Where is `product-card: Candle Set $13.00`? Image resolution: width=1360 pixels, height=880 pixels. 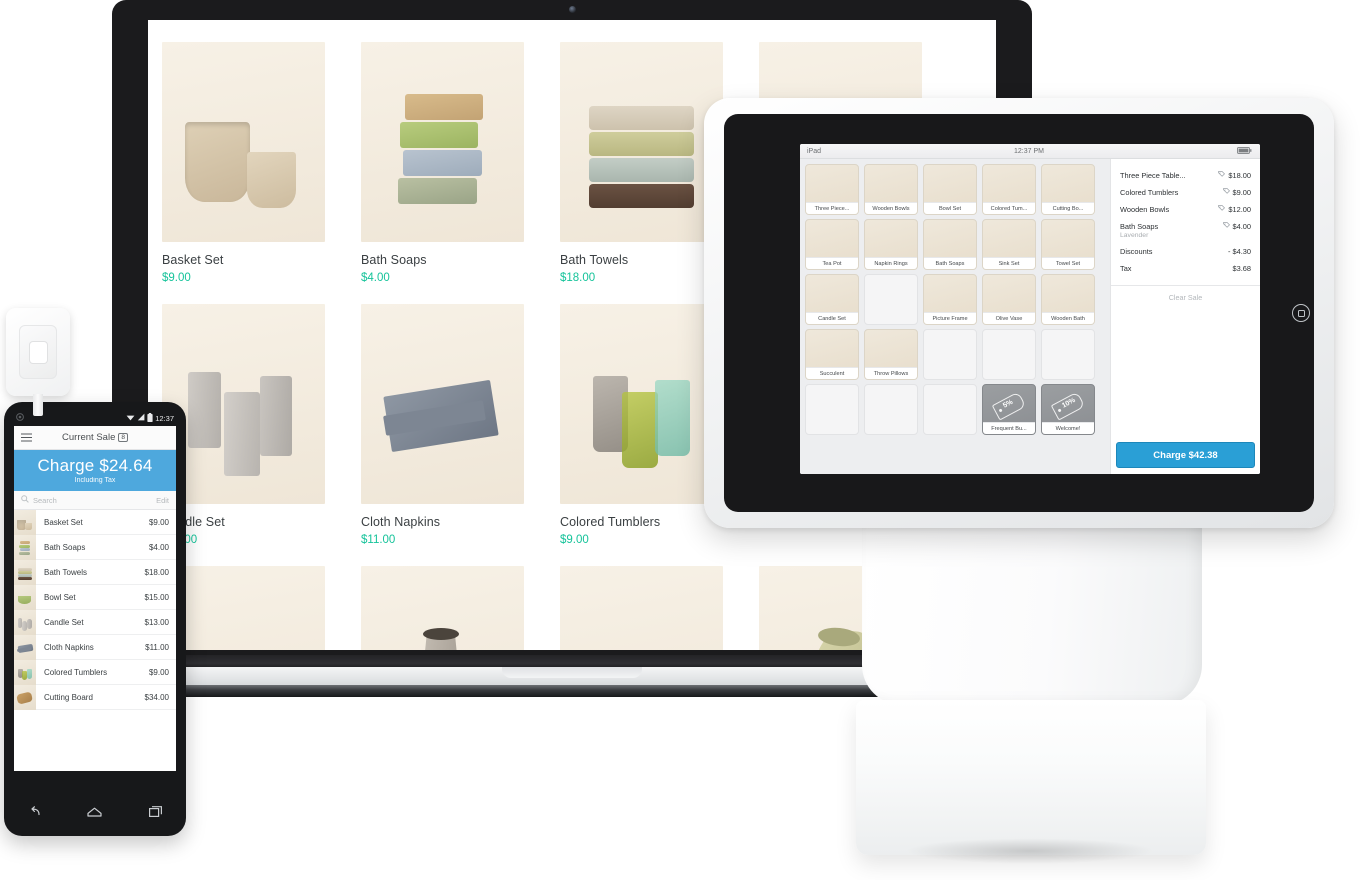 product-card: Candle Set $13.00 is located at coordinates (252, 425).